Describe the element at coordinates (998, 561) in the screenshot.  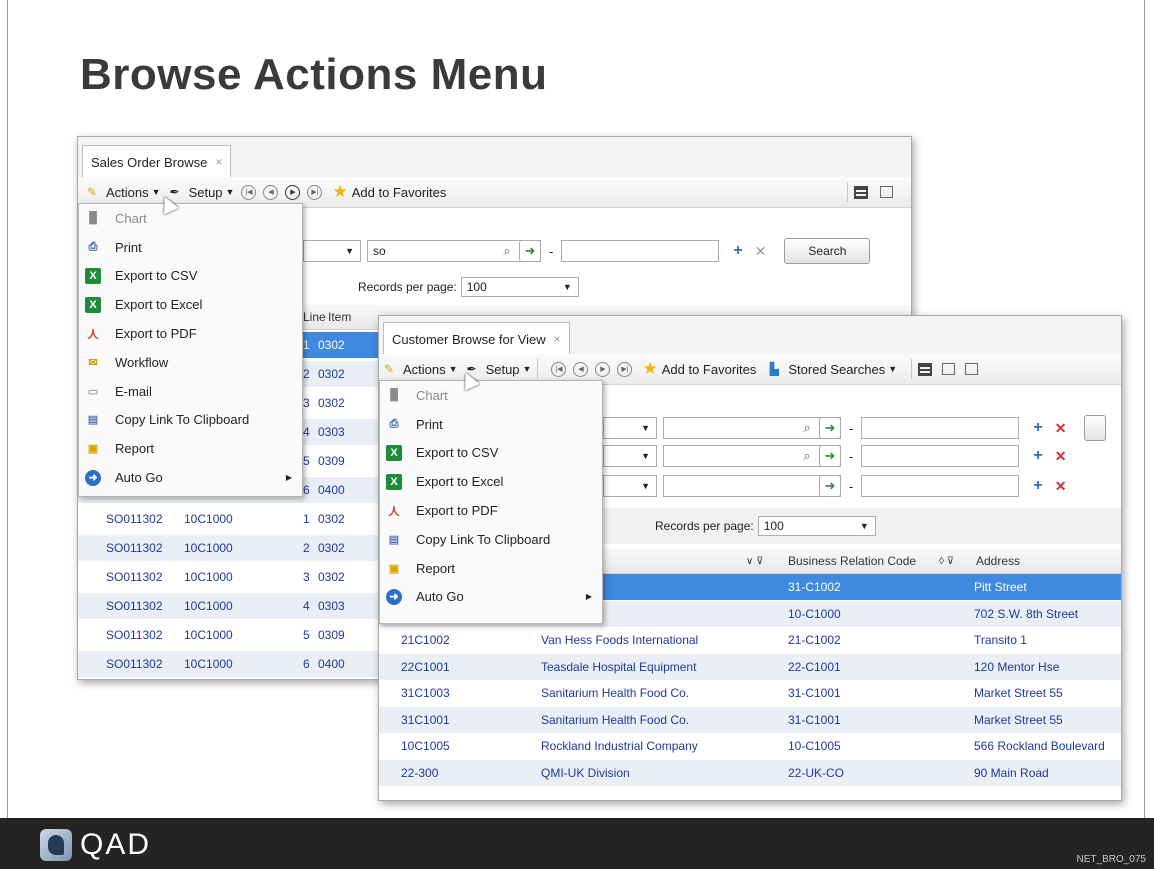
I see `column-header-address: Address` at that location.